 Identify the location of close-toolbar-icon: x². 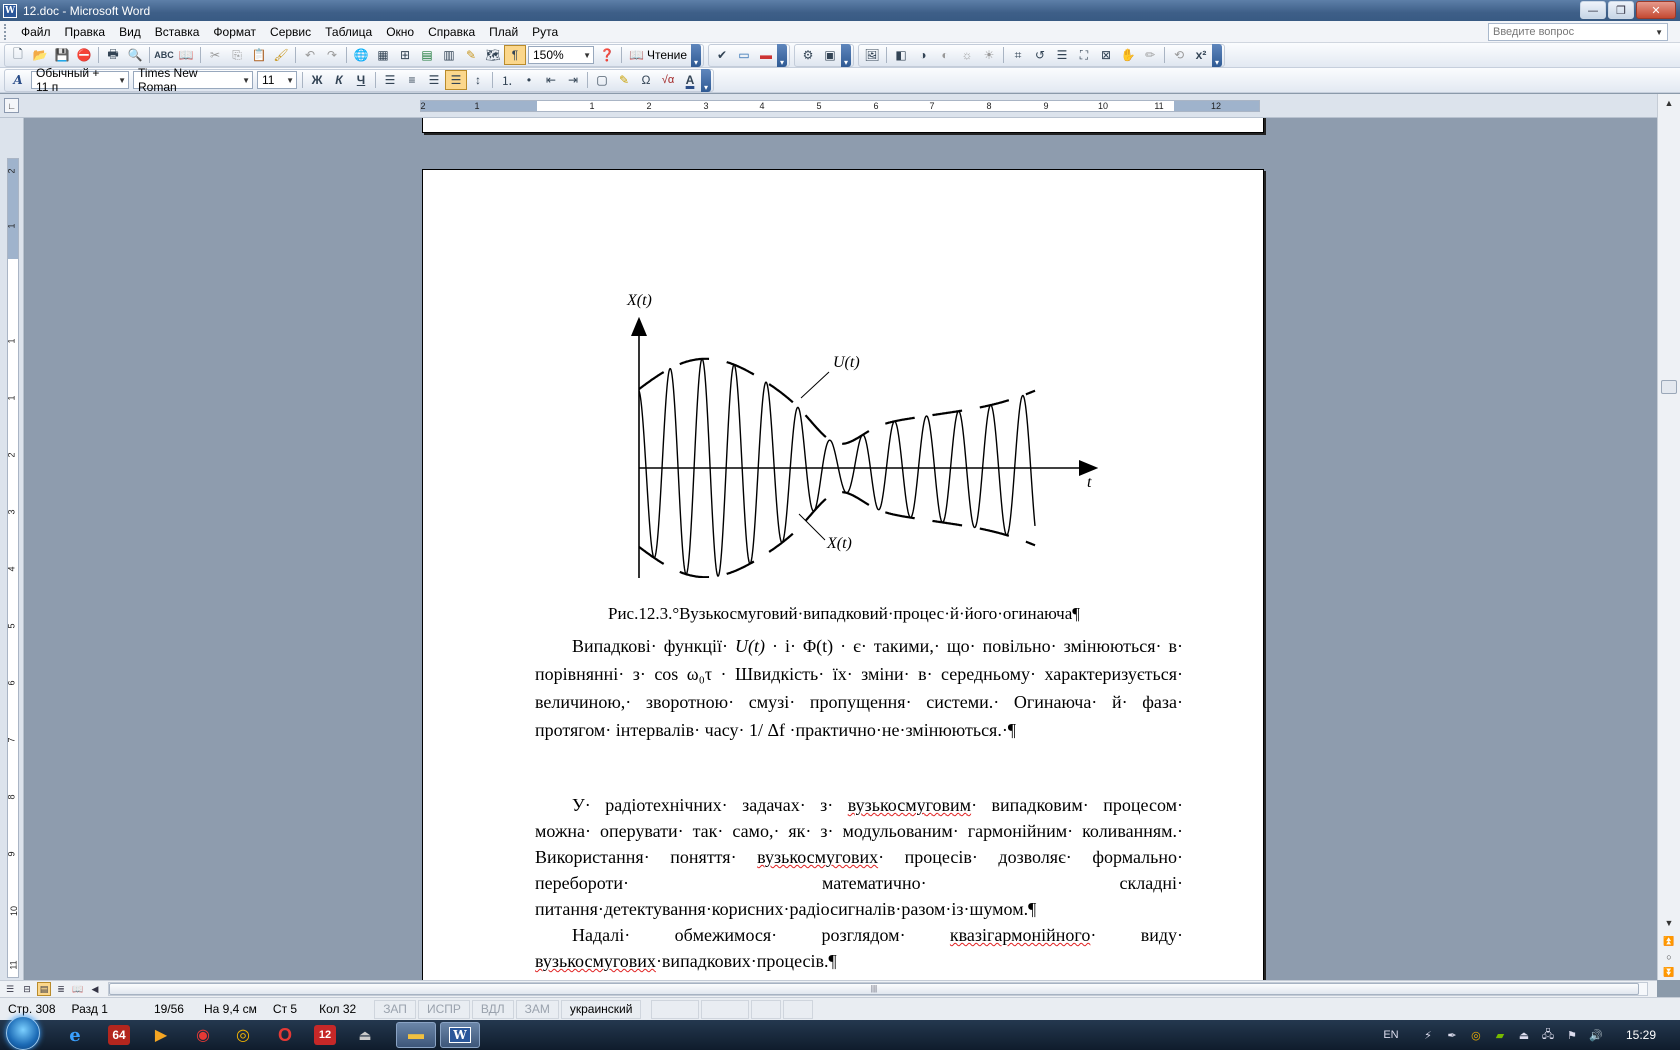
(1201, 55).